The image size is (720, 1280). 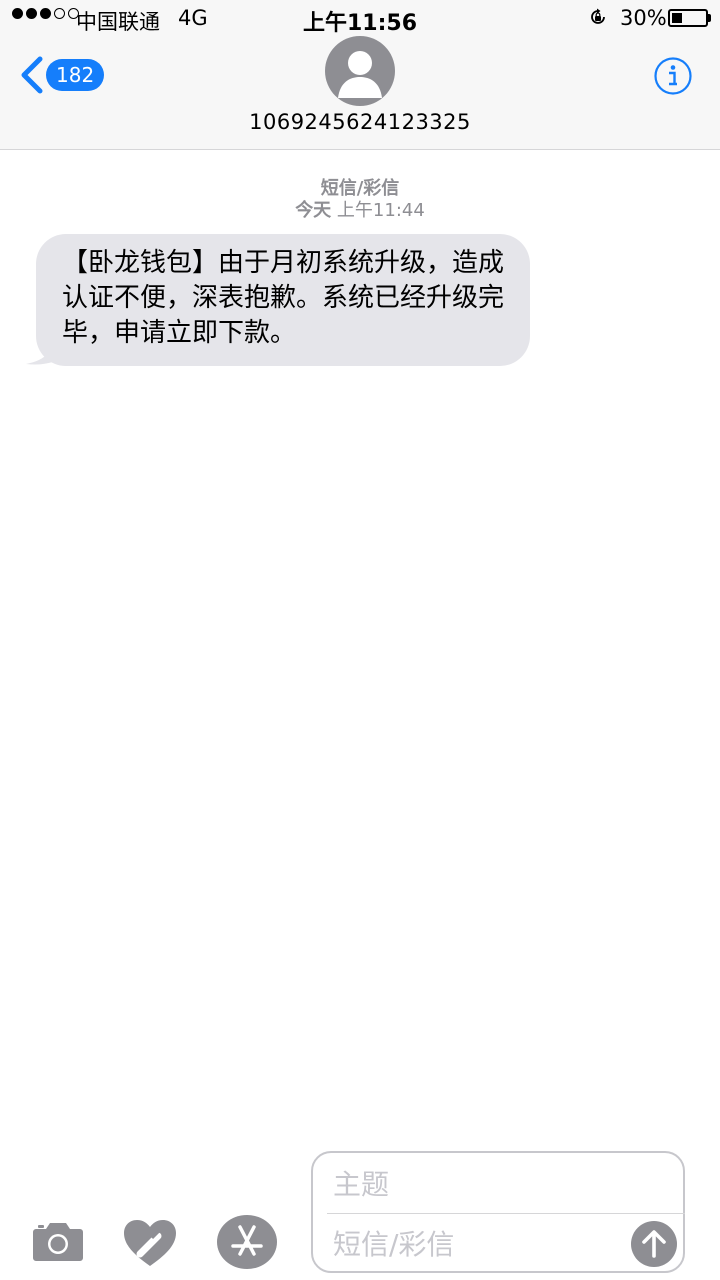 I want to click on digital-touch-heart-icon, so click(x=150, y=1243).